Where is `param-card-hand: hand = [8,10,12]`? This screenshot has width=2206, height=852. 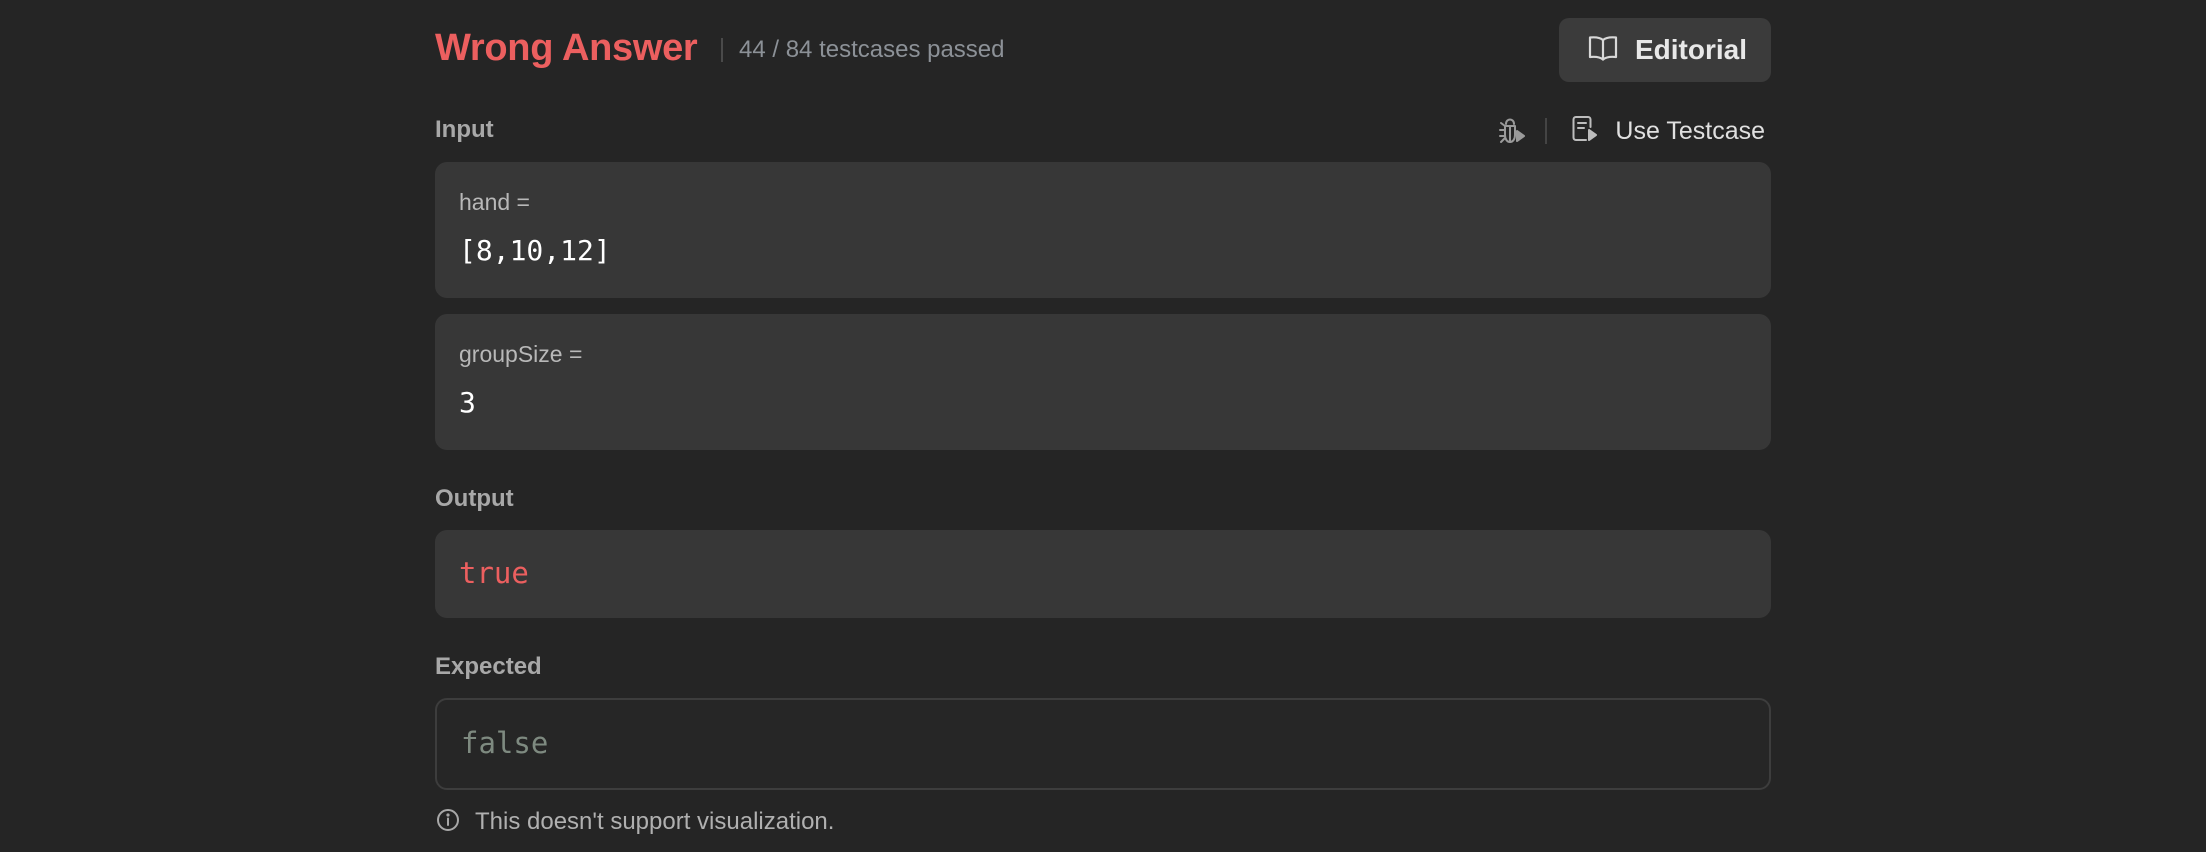 param-card-hand: hand = [8,10,12] is located at coordinates (1103, 230).